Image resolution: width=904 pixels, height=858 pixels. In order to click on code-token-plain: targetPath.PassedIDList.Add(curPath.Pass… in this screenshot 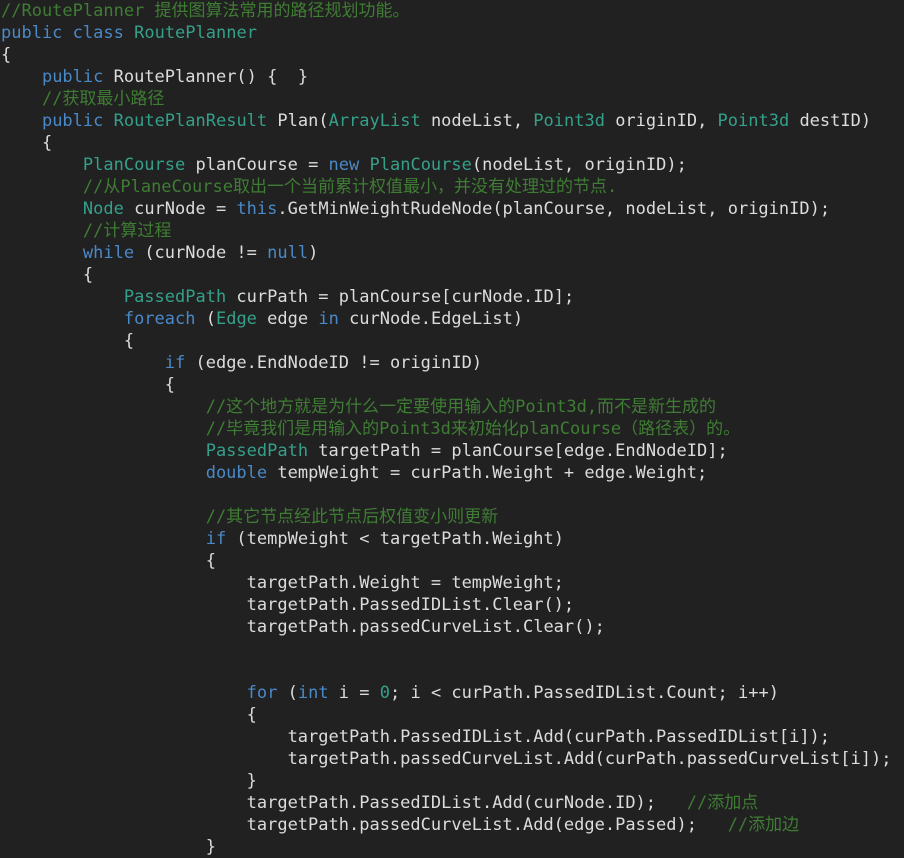, I will do `click(416, 737)`.